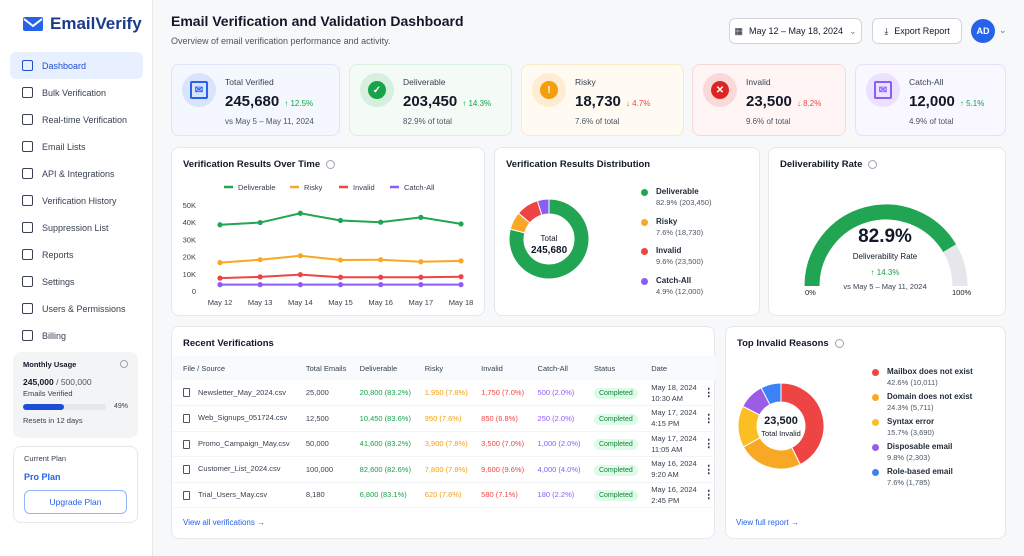  I want to click on cell-value: 7,800 (7.8%), so click(446, 469).